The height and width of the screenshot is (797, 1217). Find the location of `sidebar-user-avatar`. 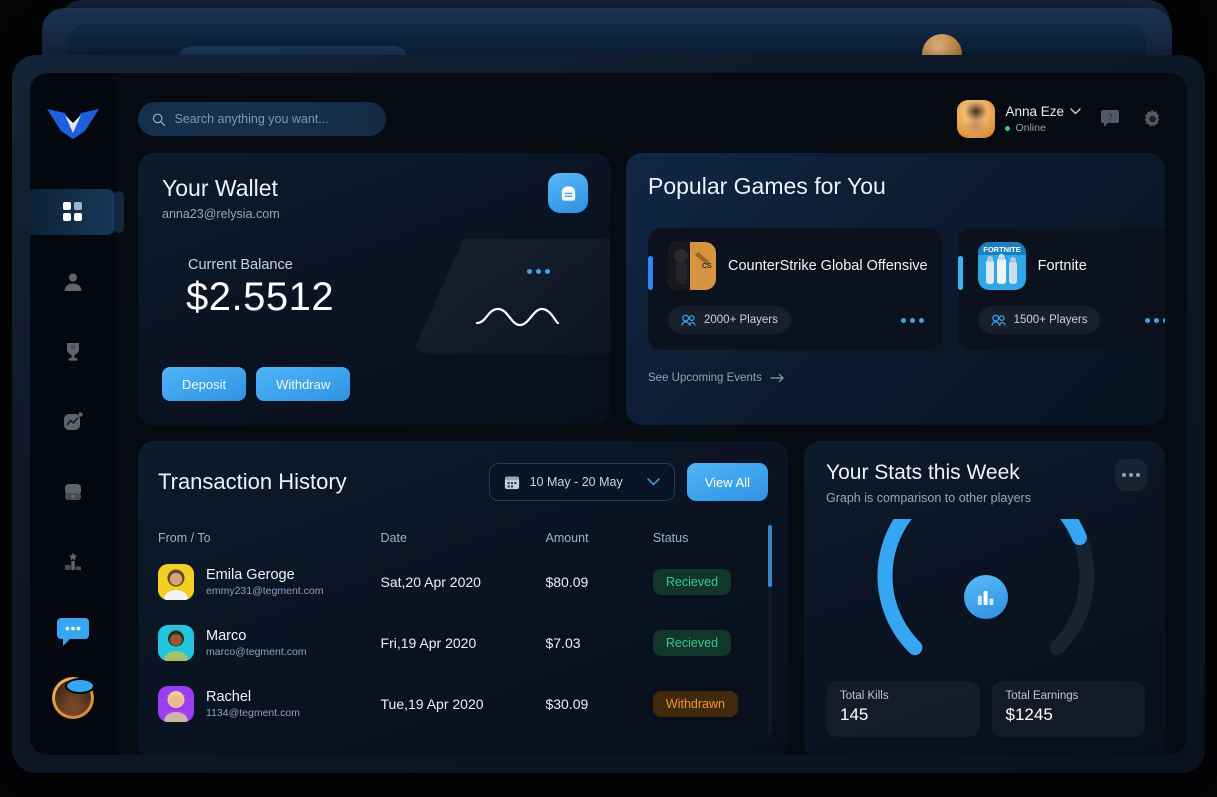

sidebar-user-avatar is located at coordinates (73, 698).